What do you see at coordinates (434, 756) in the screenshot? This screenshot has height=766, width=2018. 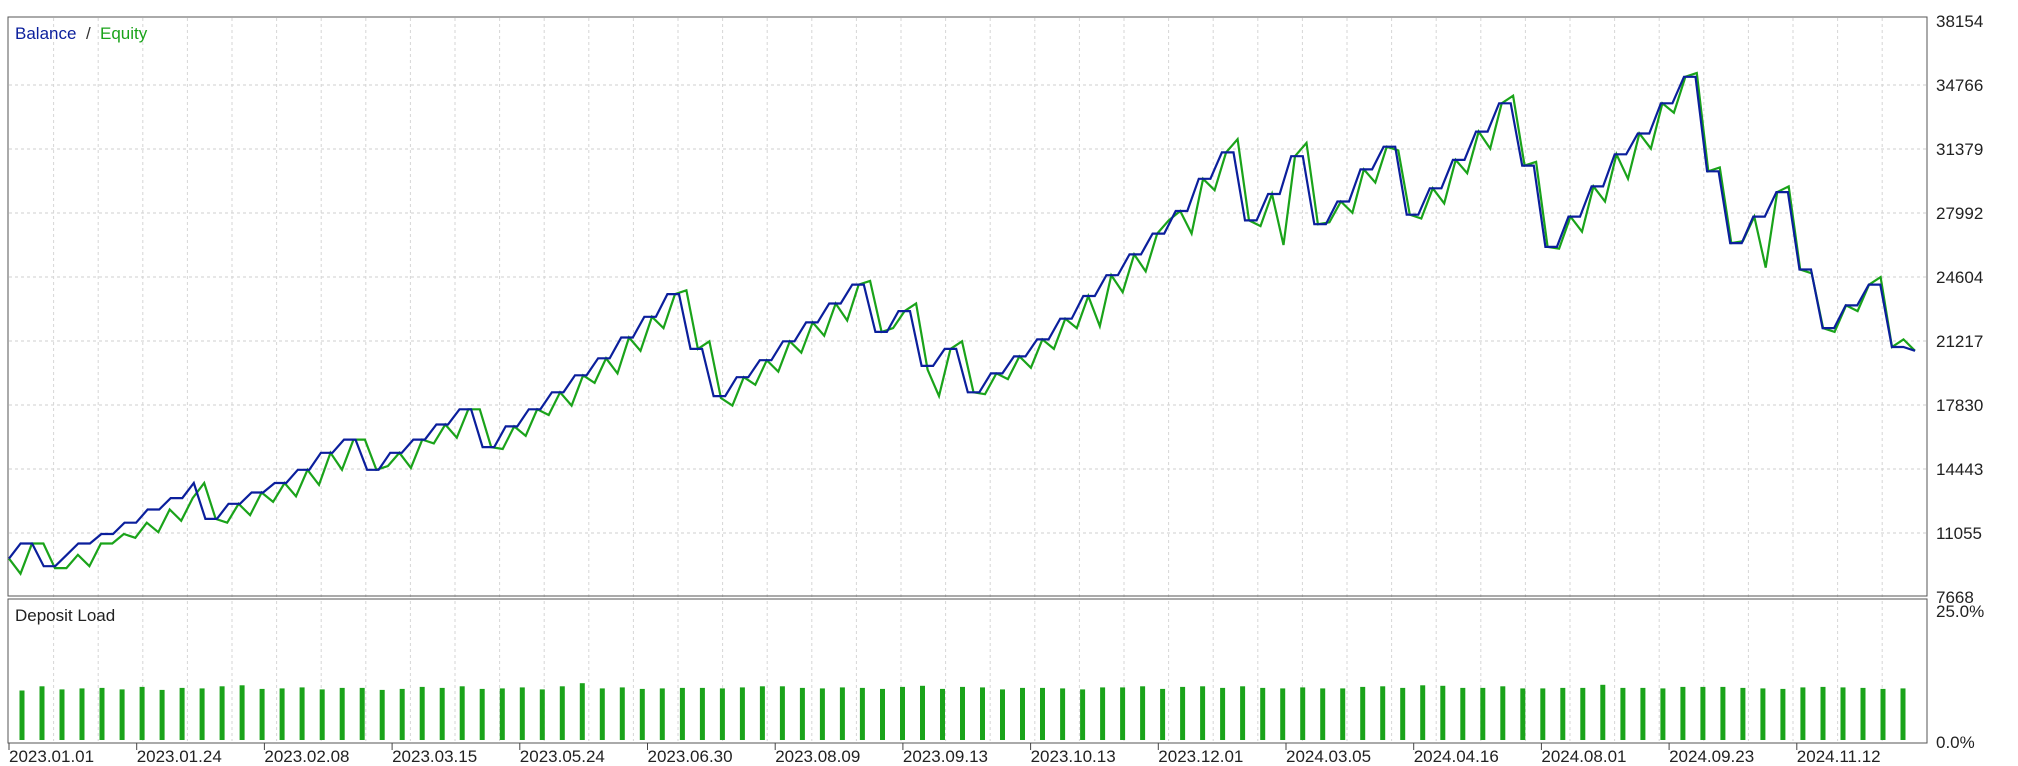 I see `x-tick-label: 2023.03.15` at bounding box center [434, 756].